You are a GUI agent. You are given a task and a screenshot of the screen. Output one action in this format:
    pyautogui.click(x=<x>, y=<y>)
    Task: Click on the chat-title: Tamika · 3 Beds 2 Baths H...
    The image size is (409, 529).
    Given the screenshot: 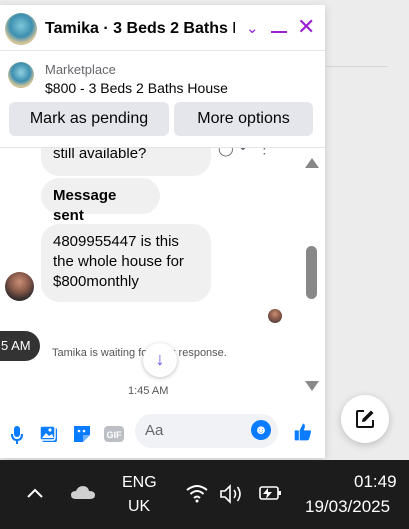 What is the action you would take?
    pyautogui.click(x=140, y=29)
    